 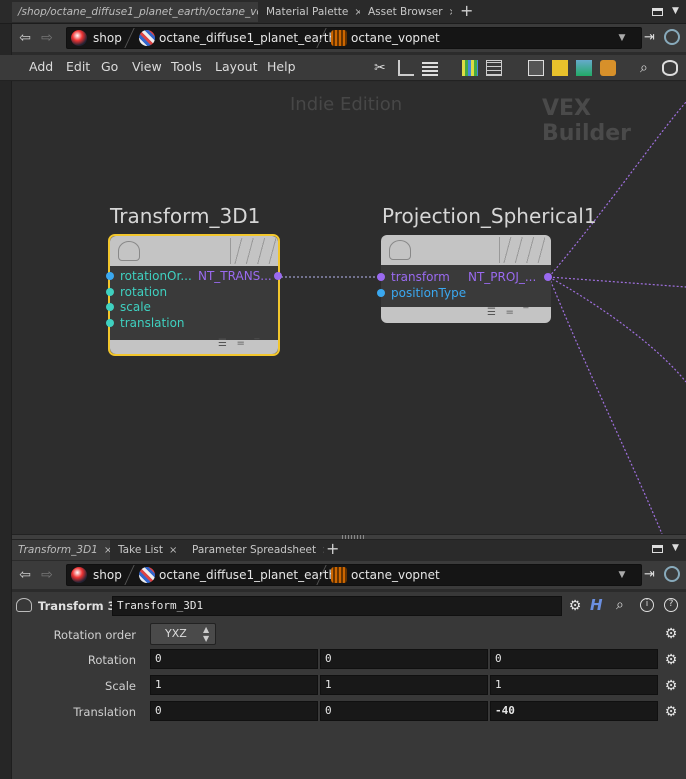 What do you see at coordinates (281, 66) in the screenshot?
I see `menu-help: Help` at bounding box center [281, 66].